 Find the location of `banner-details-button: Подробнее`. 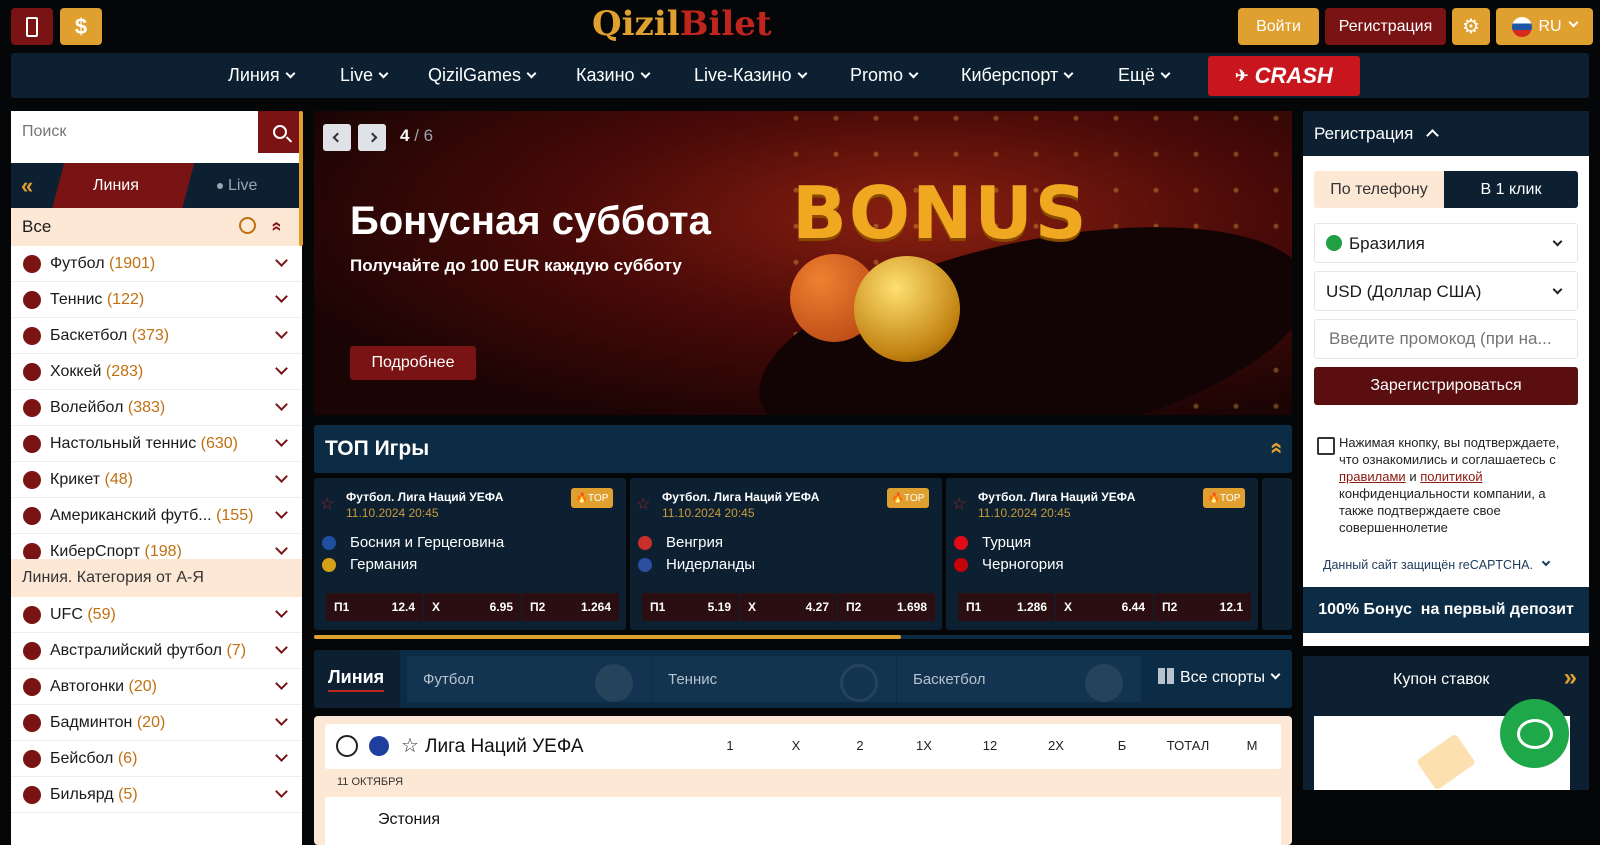

banner-details-button: Подробнее is located at coordinates (413, 363).